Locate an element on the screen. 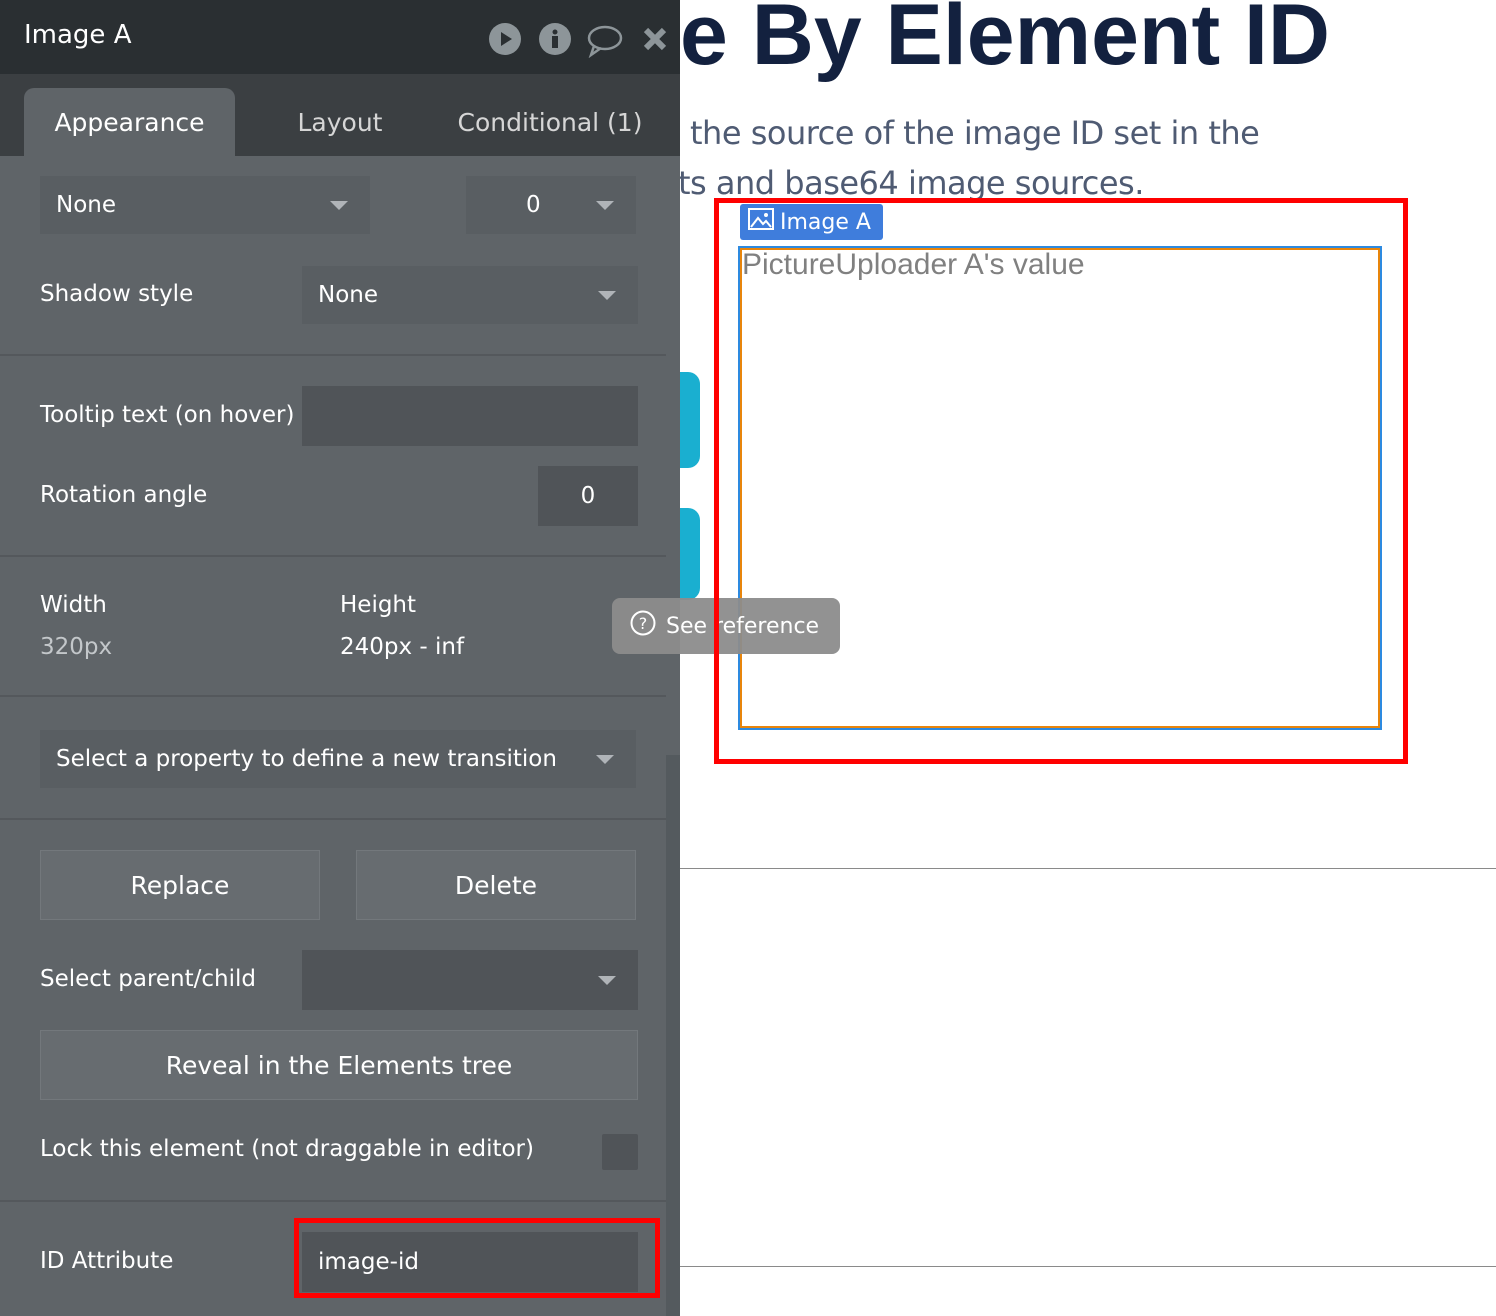  image-tag-label: Image A is located at coordinates (825, 222).